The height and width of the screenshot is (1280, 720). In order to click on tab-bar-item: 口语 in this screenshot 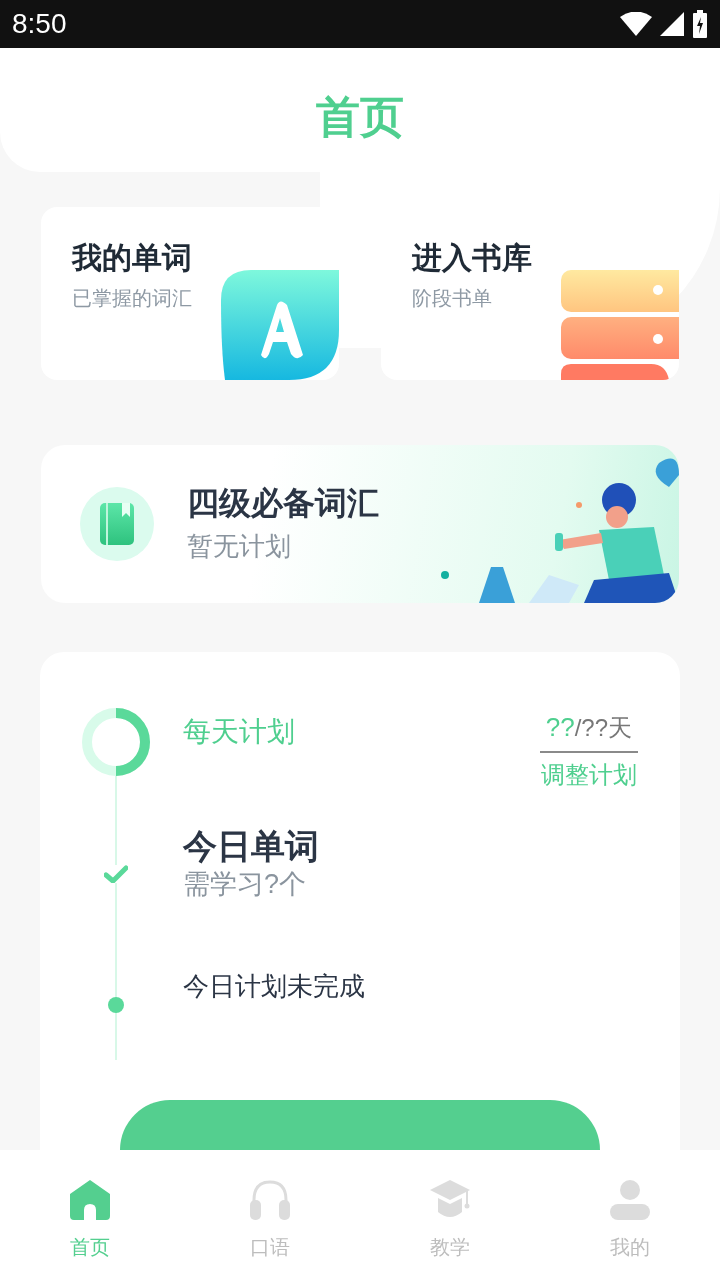, I will do `click(270, 1215)`.